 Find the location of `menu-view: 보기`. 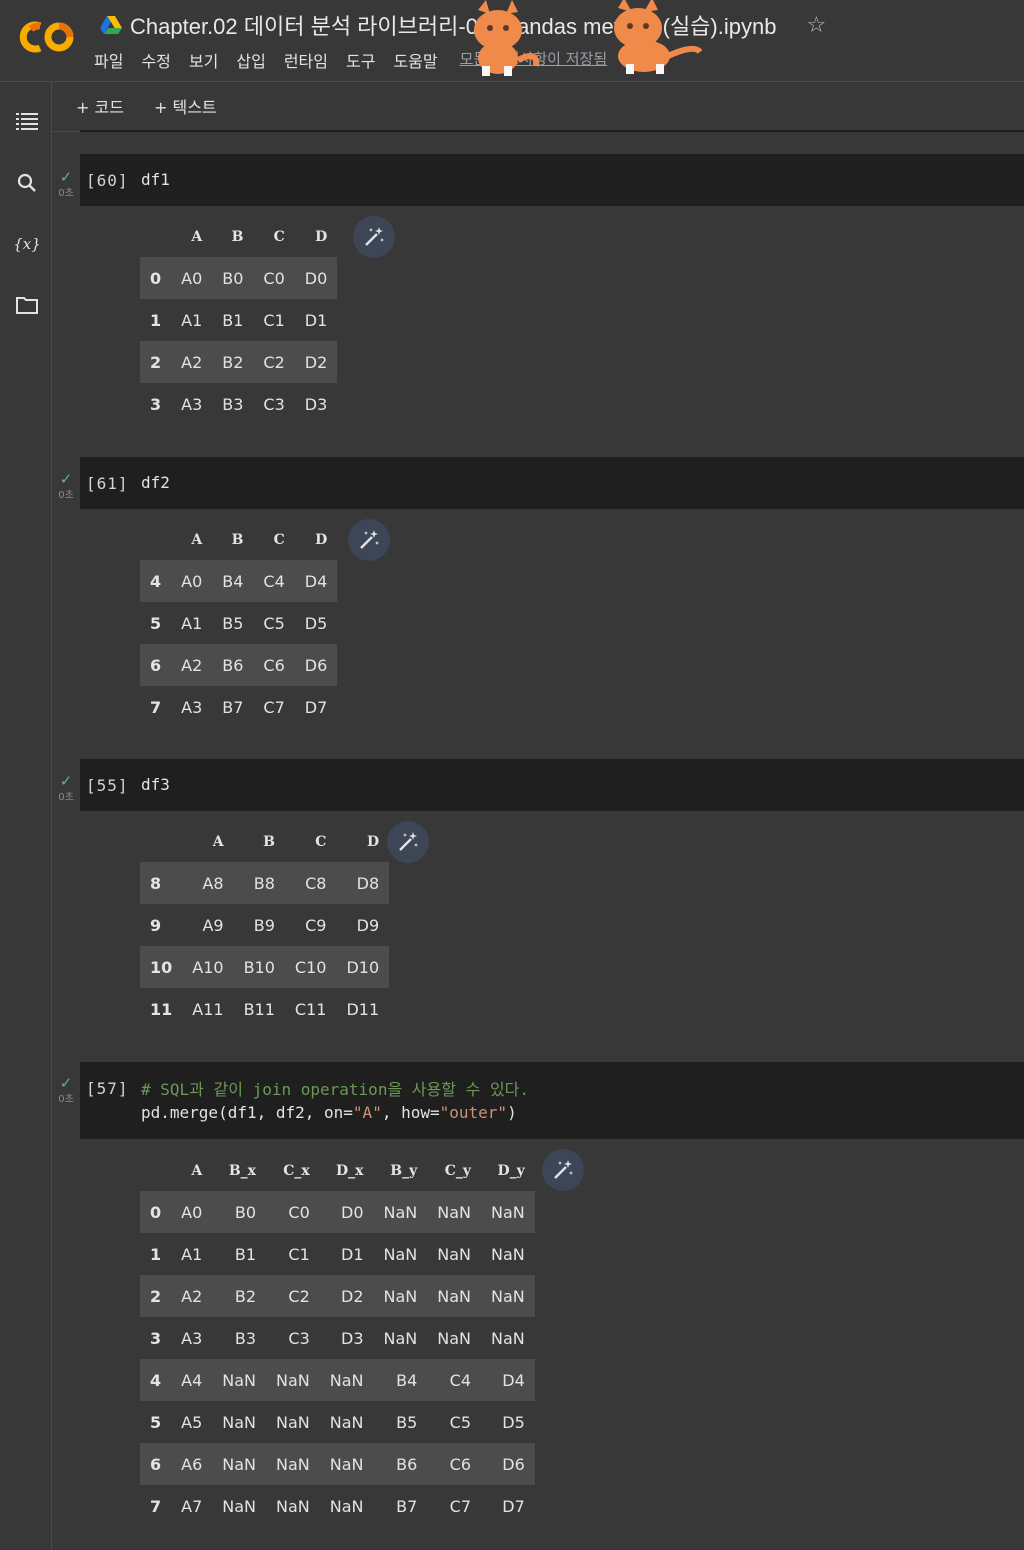

menu-view: 보기 is located at coordinates (203, 60).